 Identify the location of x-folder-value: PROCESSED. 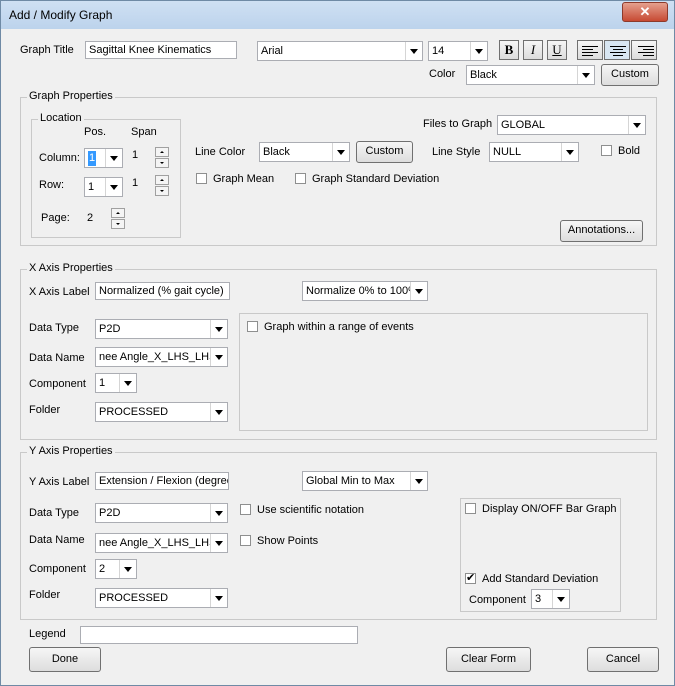
(134, 412).